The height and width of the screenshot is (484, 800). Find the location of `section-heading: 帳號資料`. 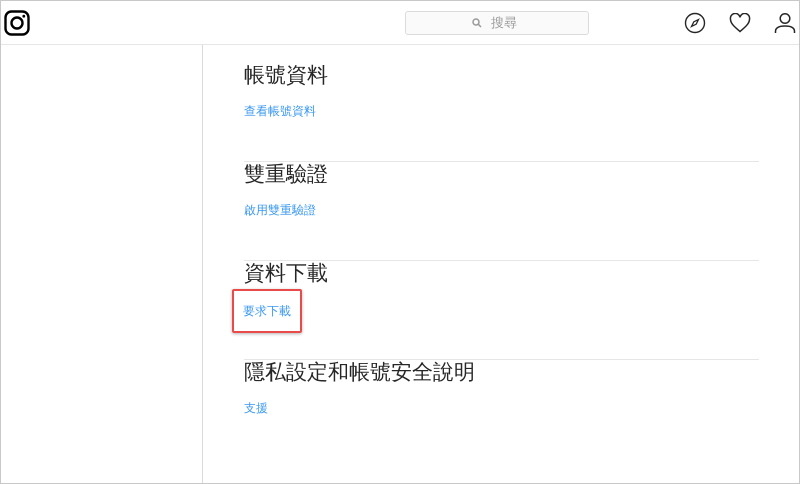

section-heading: 帳號資料 is located at coordinates (286, 76).